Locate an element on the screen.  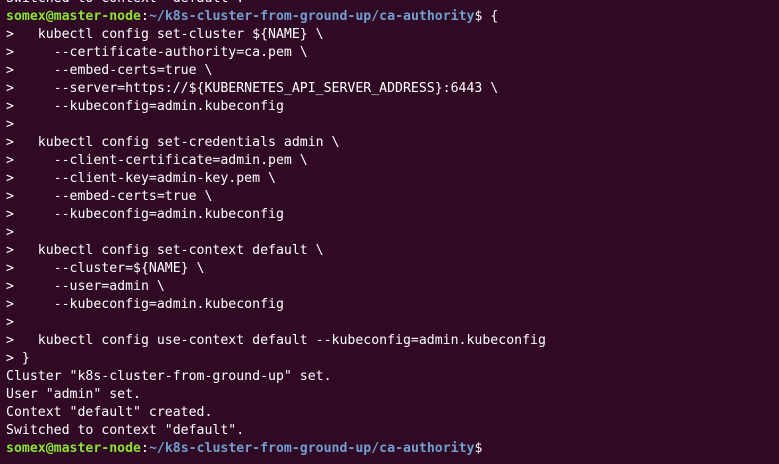
output-line: > kubectl config set-context default \ is located at coordinates (165, 250).